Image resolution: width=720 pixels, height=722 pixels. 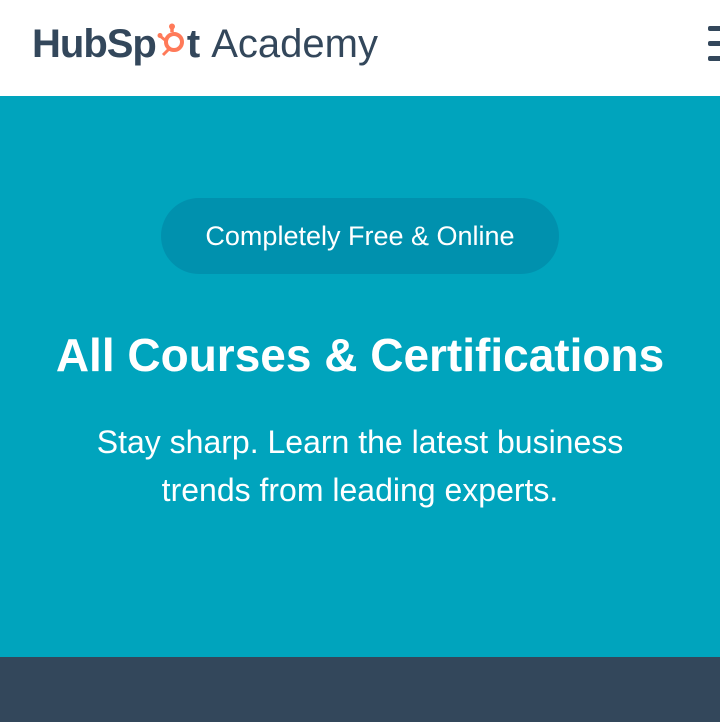 What do you see at coordinates (294, 44) in the screenshot?
I see `logo-academy-text: Academy` at bounding box center [294, 44].